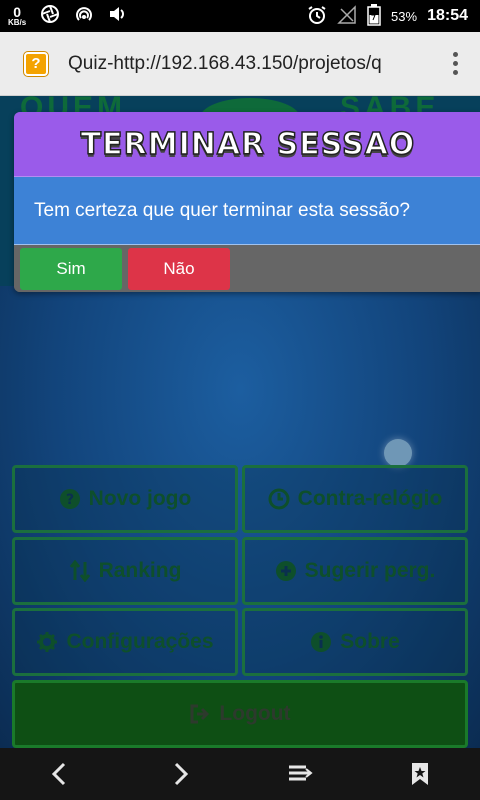 Image resolution: width=480 pixels, height=800 pixels. Describe the element at coordinates (455, 63) in the screenshot. I see `overflow-menu-icon` at that location.